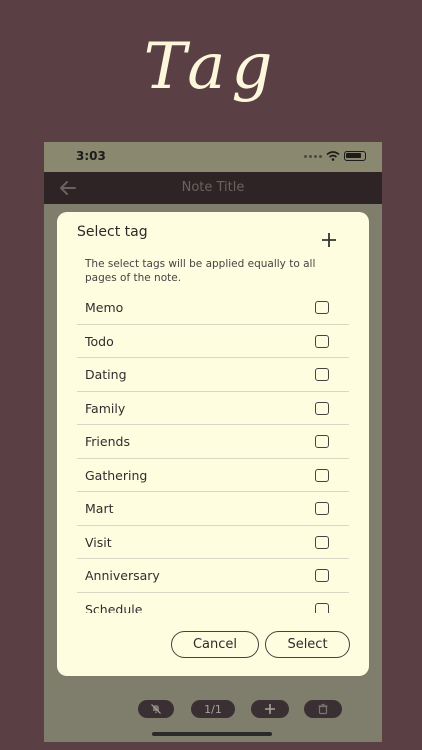 The image size is (422, 750). What do you see at coordinates (107, 441) in the screenshot?
I see `tag-label: Friends` at bounding box center [107, 441].